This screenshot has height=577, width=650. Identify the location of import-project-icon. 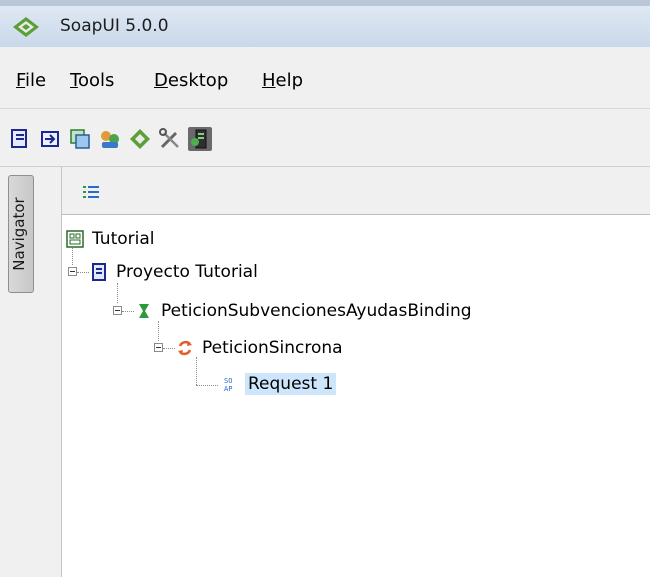
(50, 139).